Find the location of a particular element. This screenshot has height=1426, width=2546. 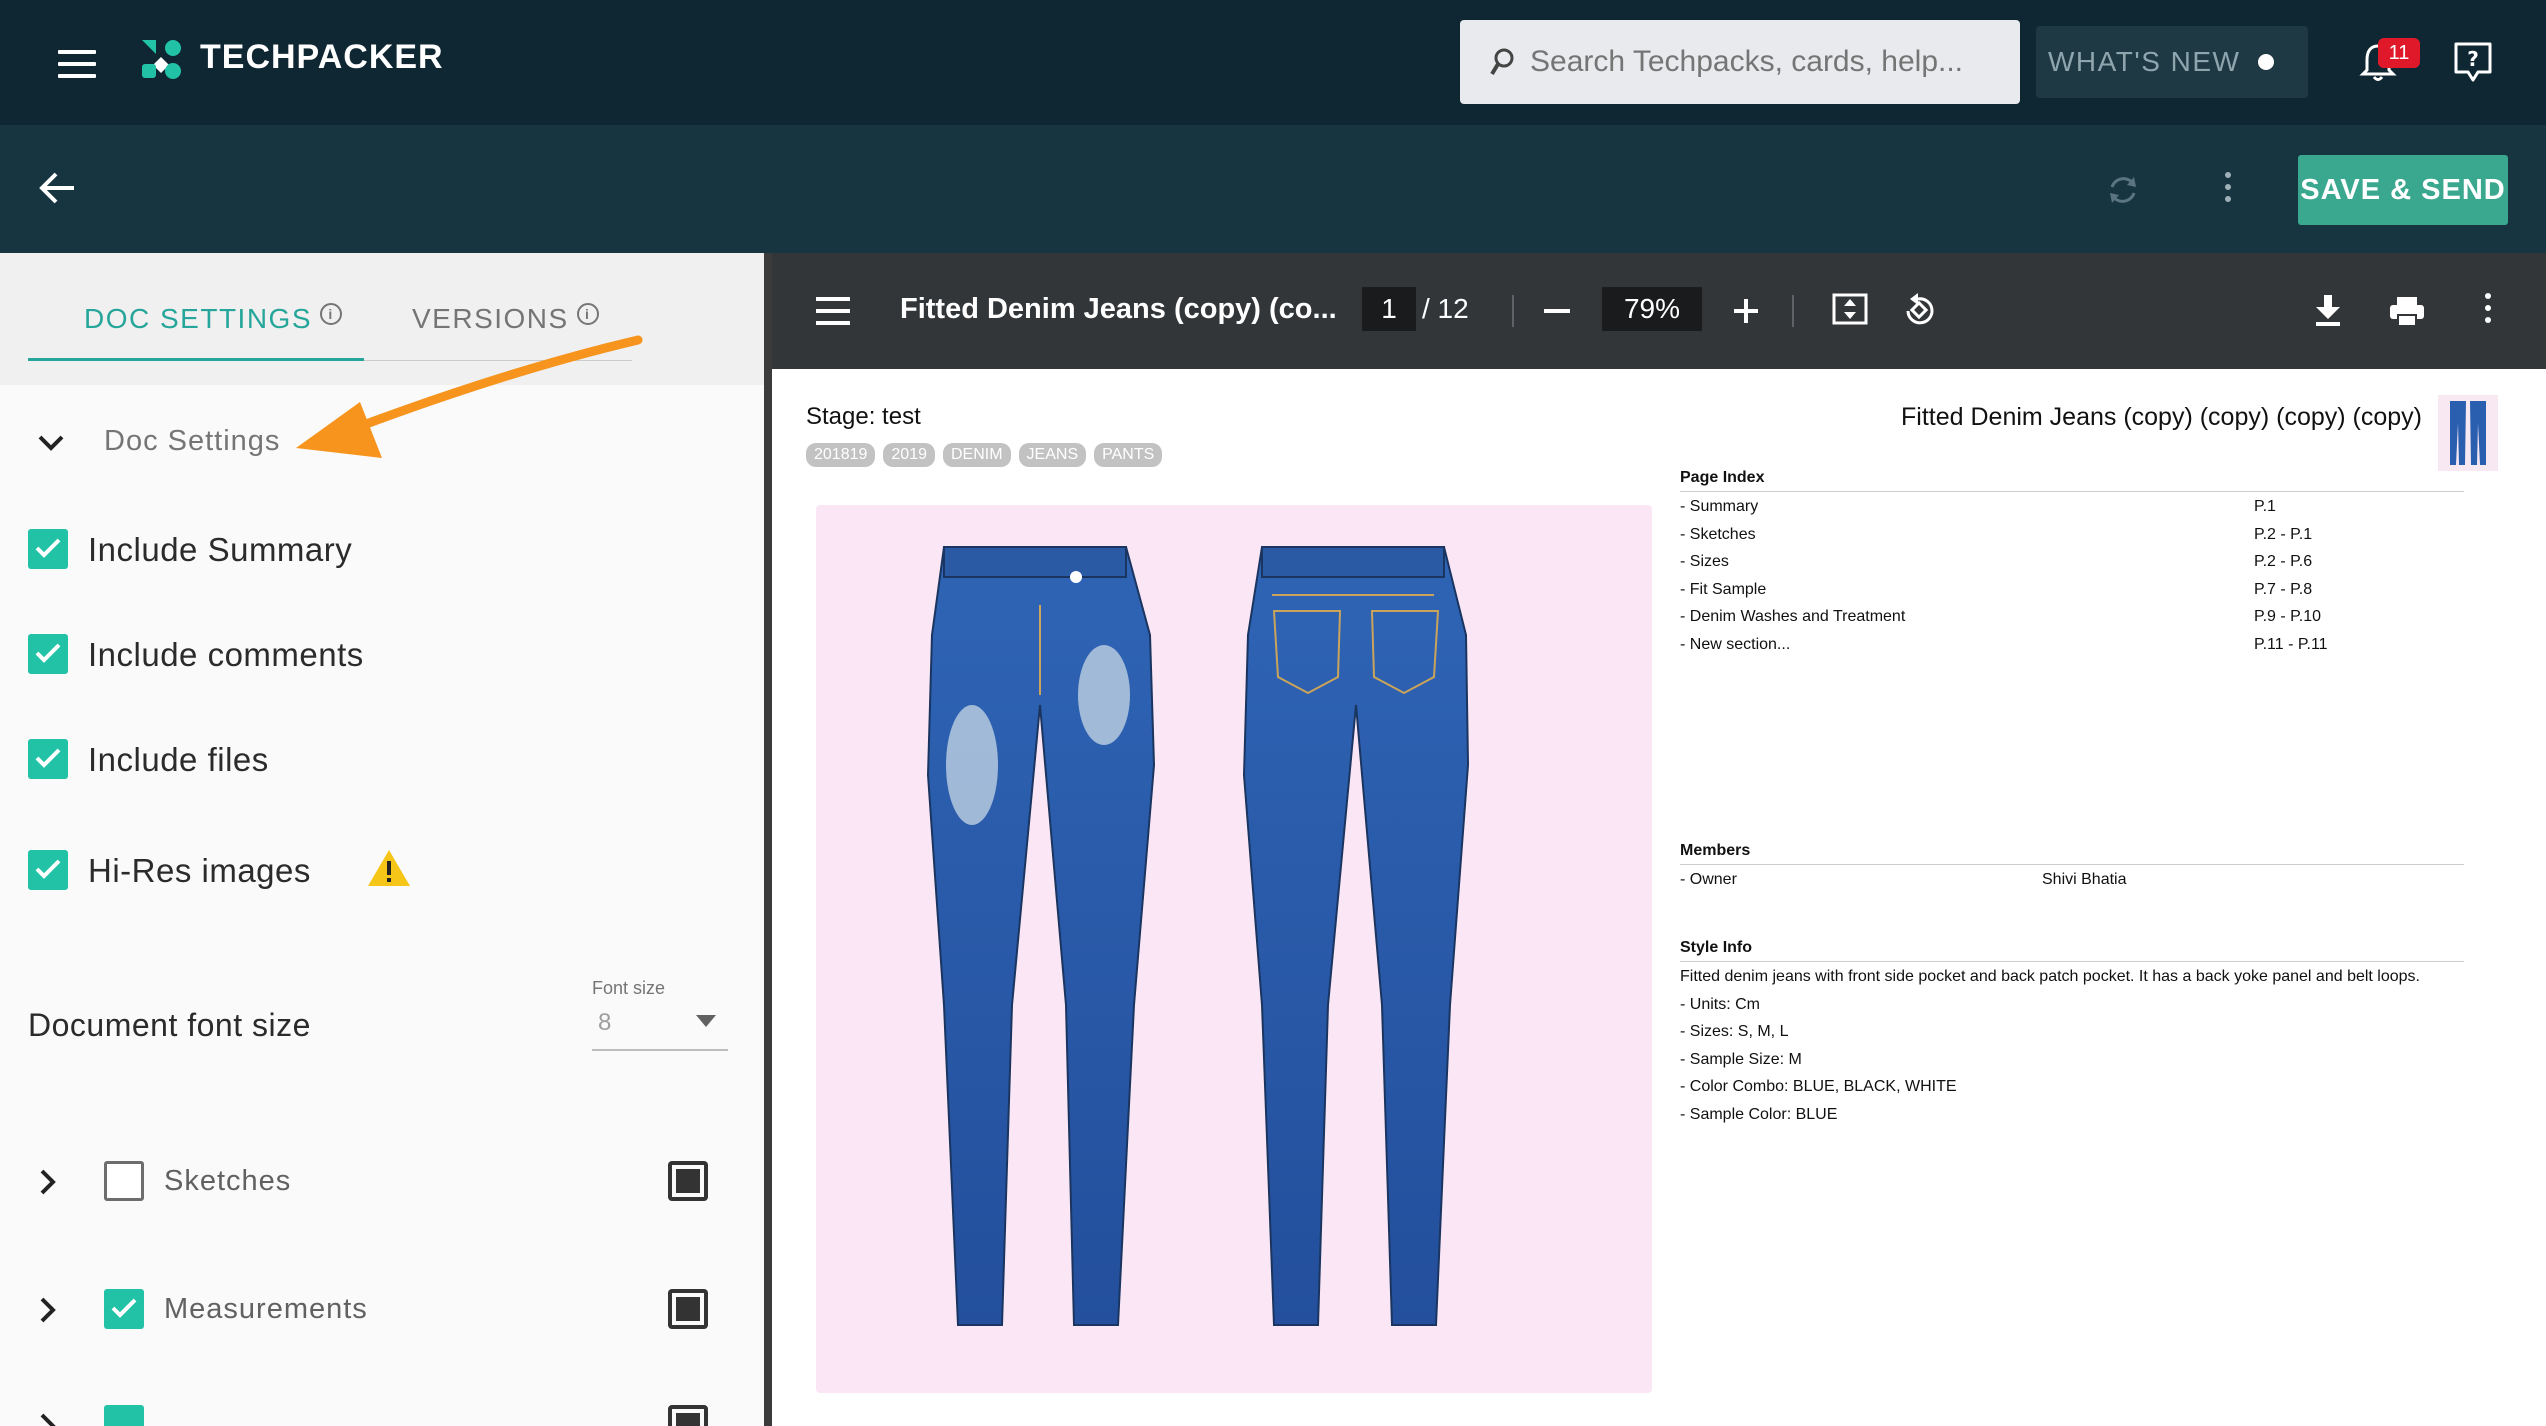

search-box is located at coordinates (1740, 62).